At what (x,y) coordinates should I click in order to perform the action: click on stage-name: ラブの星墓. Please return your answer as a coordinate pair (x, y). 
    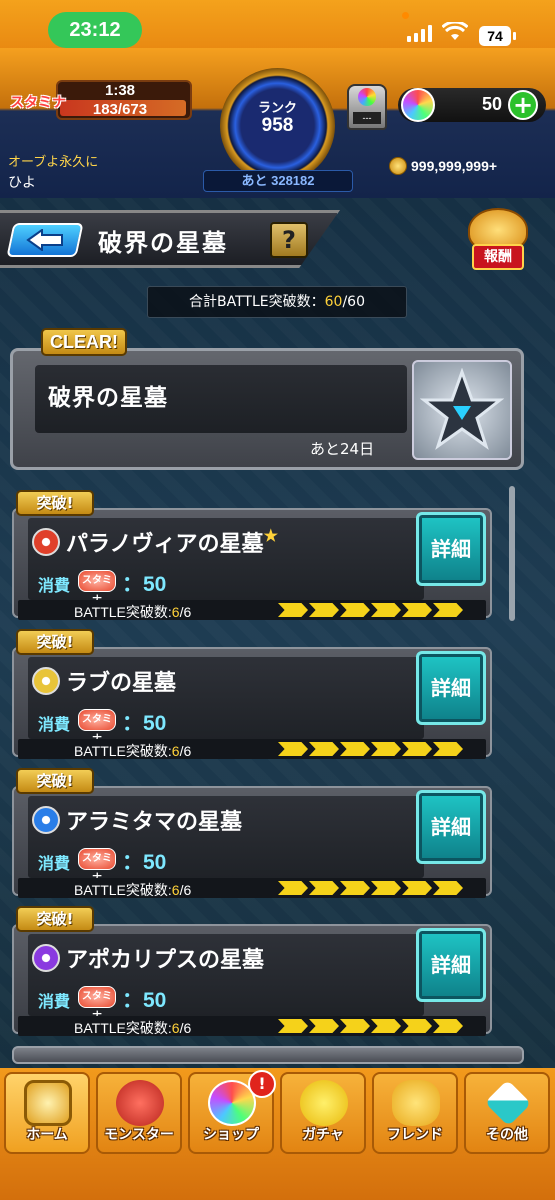
    Looking at the image, I should click on (121, 681).